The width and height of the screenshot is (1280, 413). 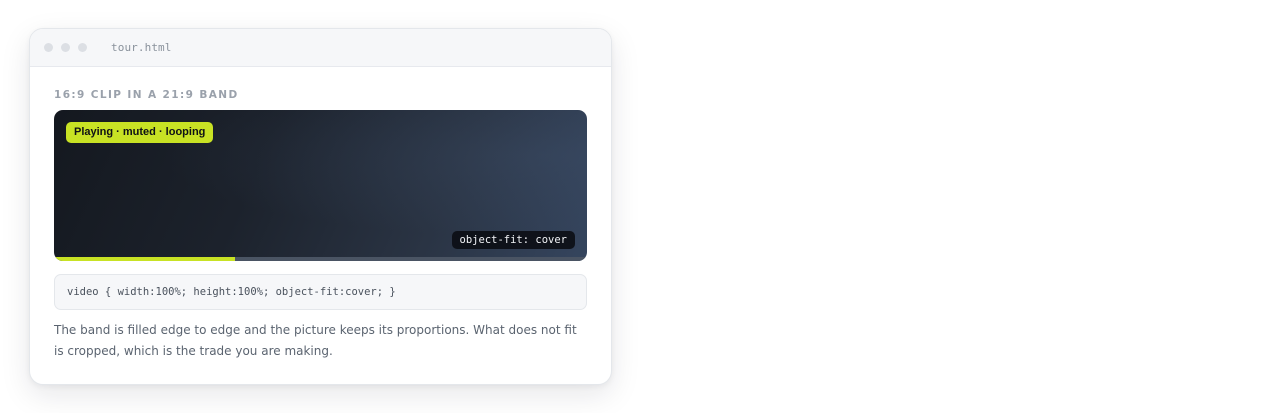 What do you see at coordinates (513, 240) in the screenshot?
I see `object-fit-badge: object-fit: cover` at bounding box center [513, 240].